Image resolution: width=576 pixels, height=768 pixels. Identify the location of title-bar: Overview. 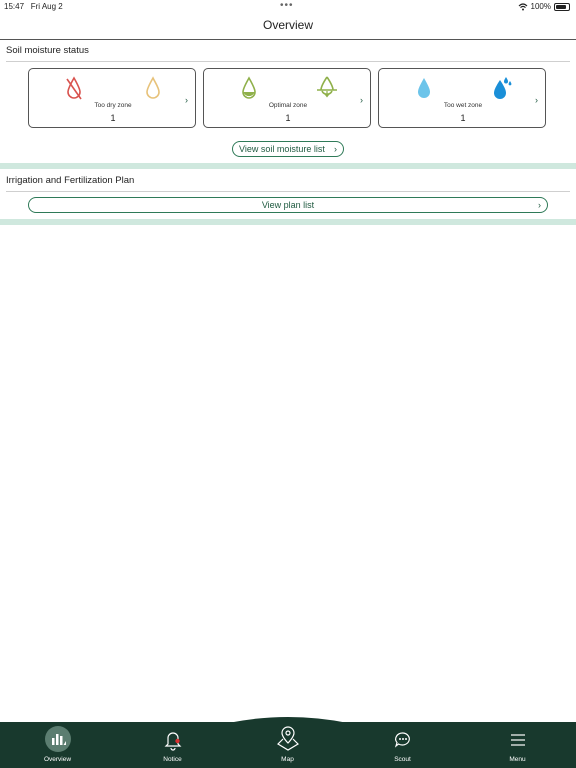
(288, 26).